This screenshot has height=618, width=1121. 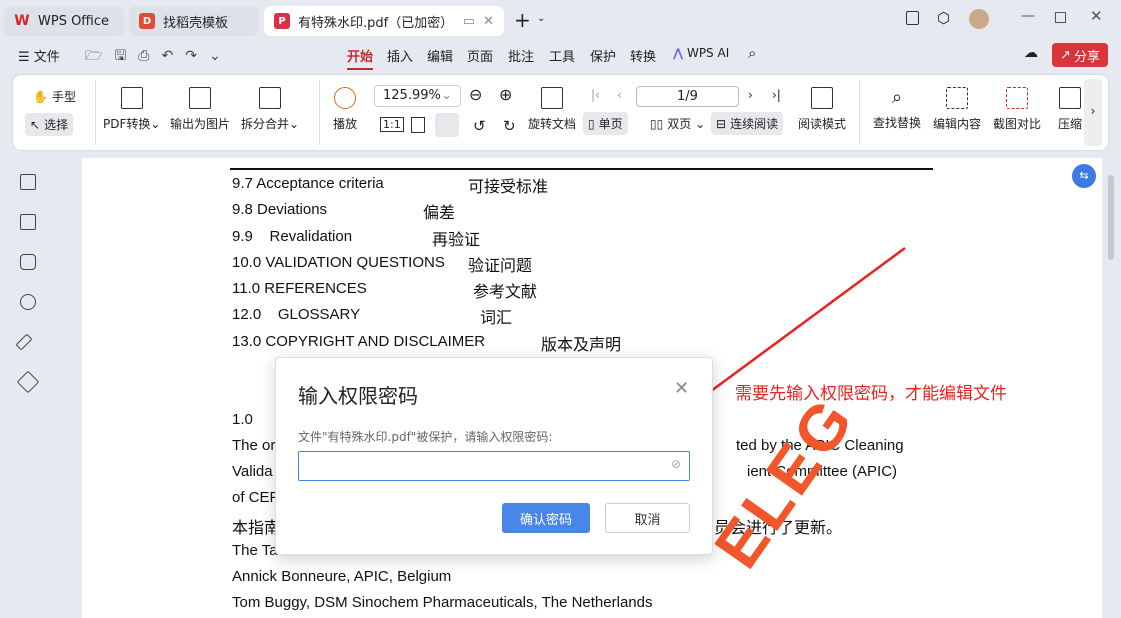 I want to click on menu-start: 开始, so click(x=360, y=58).